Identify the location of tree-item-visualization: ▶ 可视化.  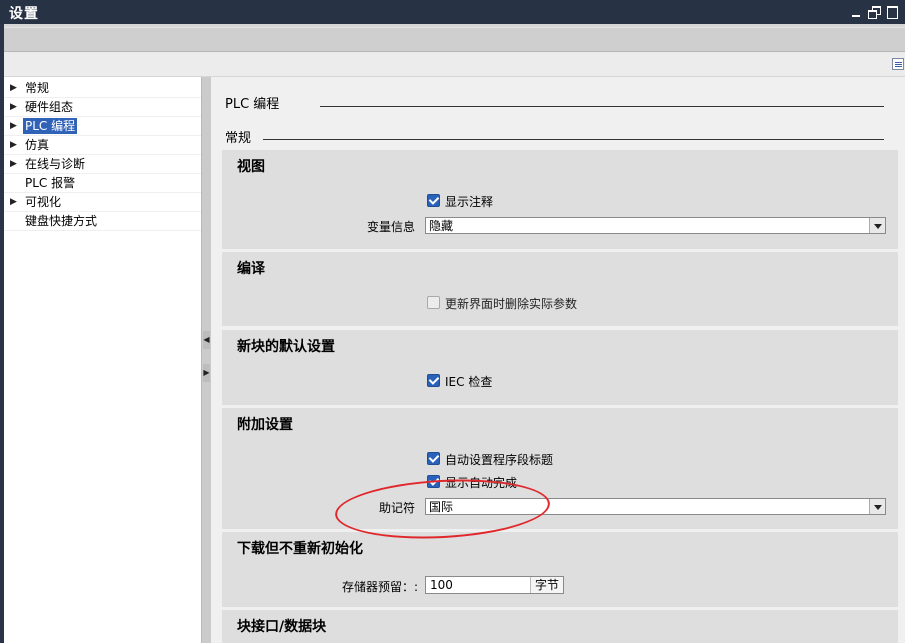
(102, 202).